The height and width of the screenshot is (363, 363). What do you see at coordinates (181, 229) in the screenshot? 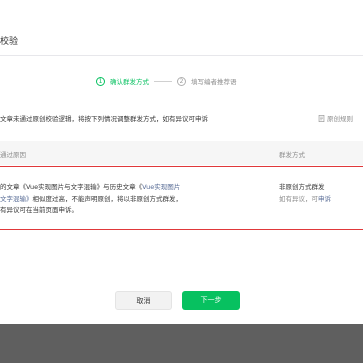
I see `error-border-bottom` at bounding box center [181, 229].